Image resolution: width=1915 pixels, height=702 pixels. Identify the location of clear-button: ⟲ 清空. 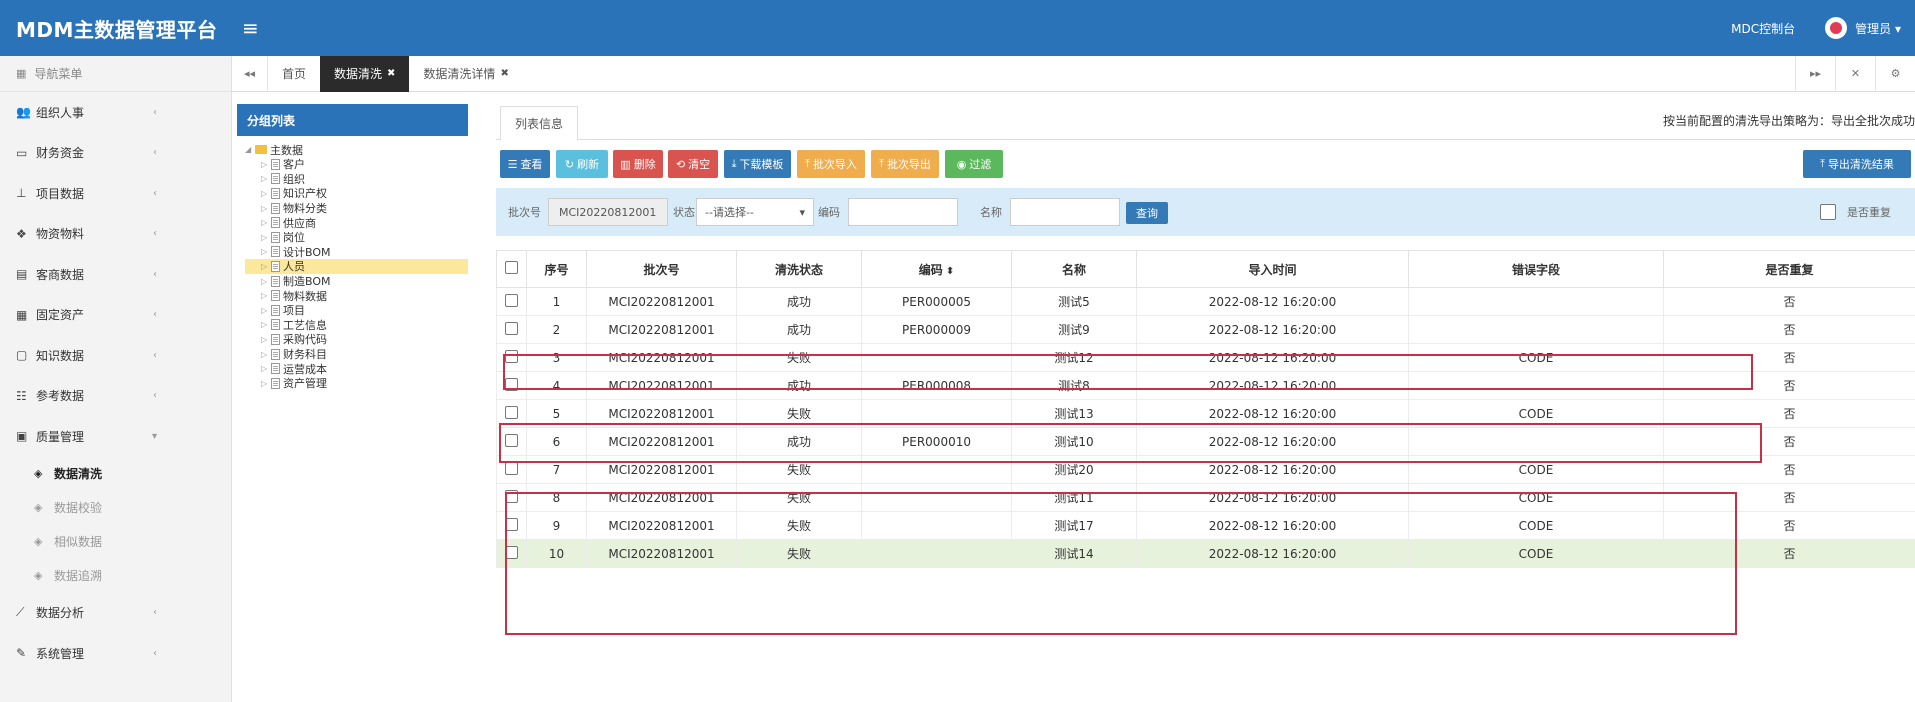
(693, 164).